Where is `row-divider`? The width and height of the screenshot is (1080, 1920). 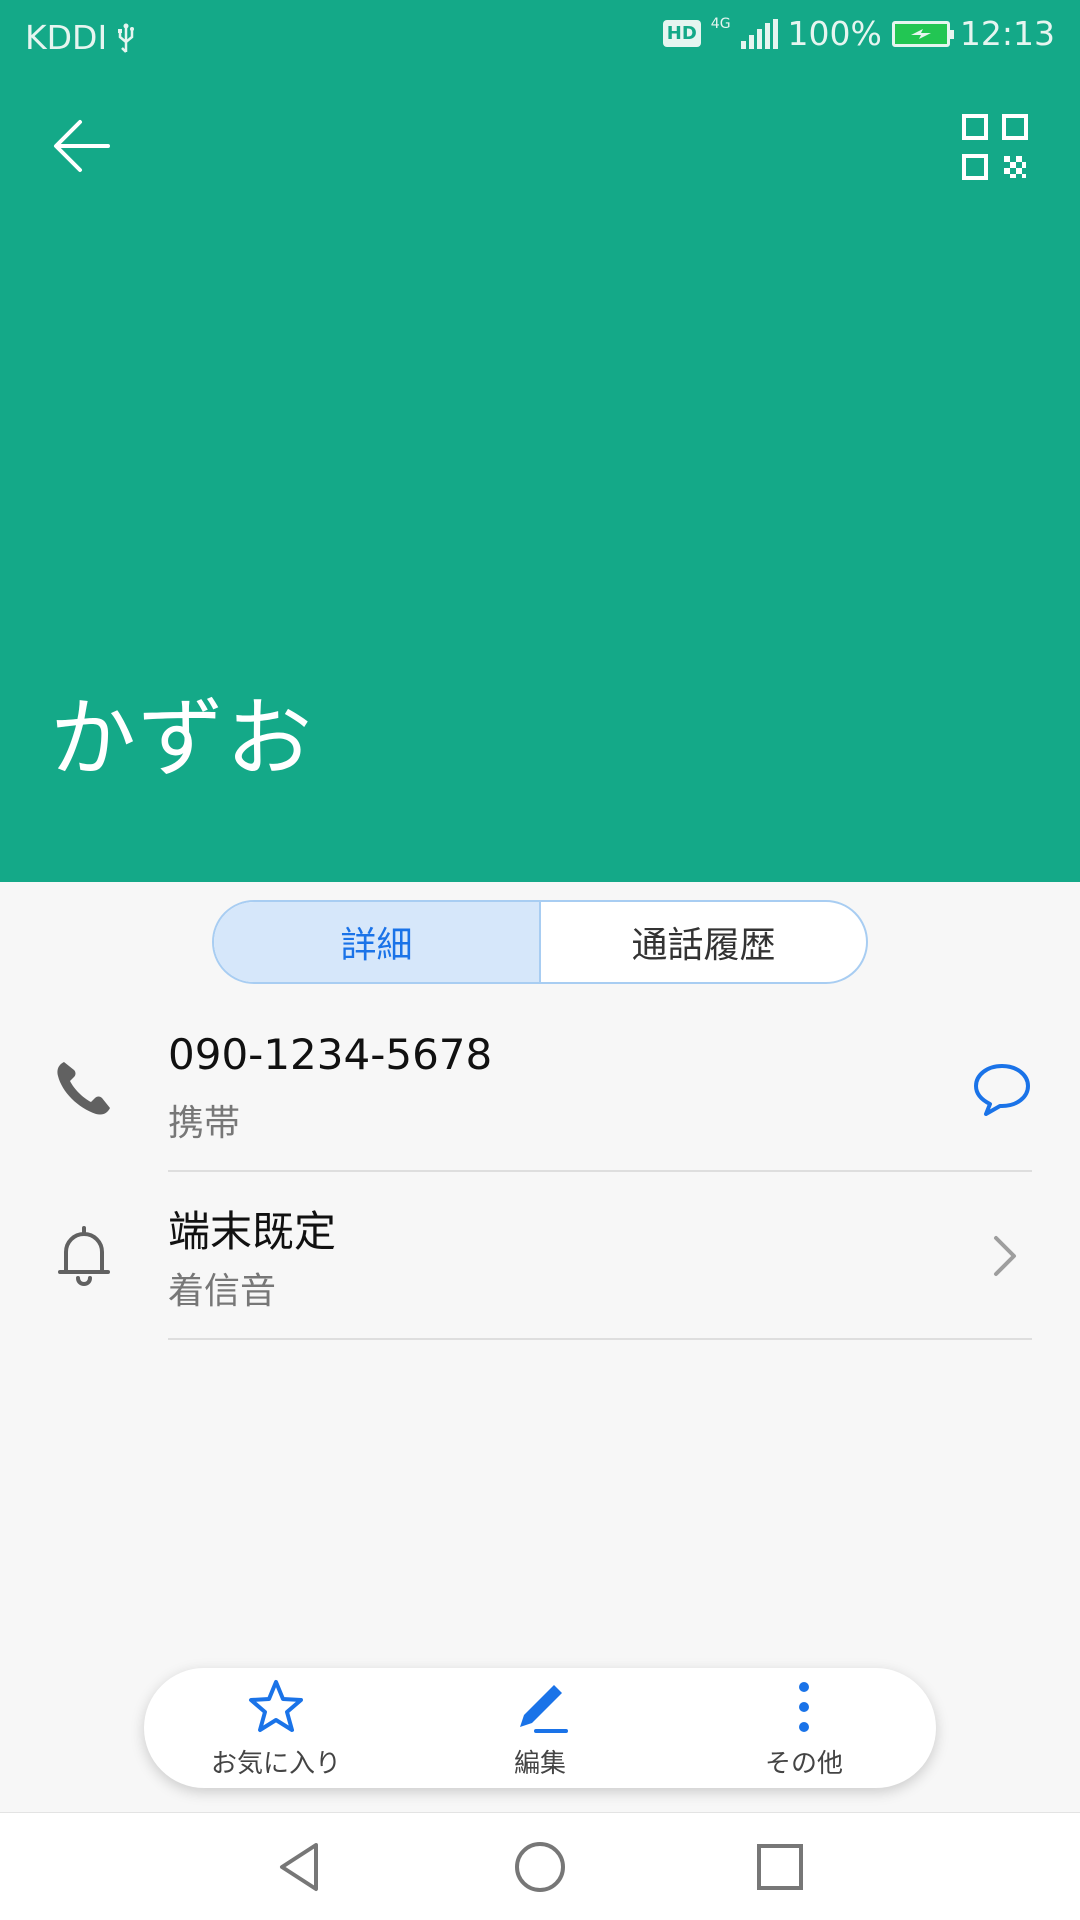 row-divider is located at coordinates (600, 1339).